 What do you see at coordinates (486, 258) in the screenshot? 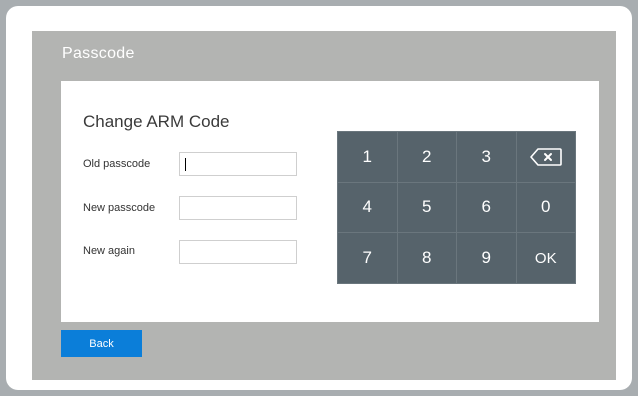
I see `key-9: 9` at bounding box center [486, 258].